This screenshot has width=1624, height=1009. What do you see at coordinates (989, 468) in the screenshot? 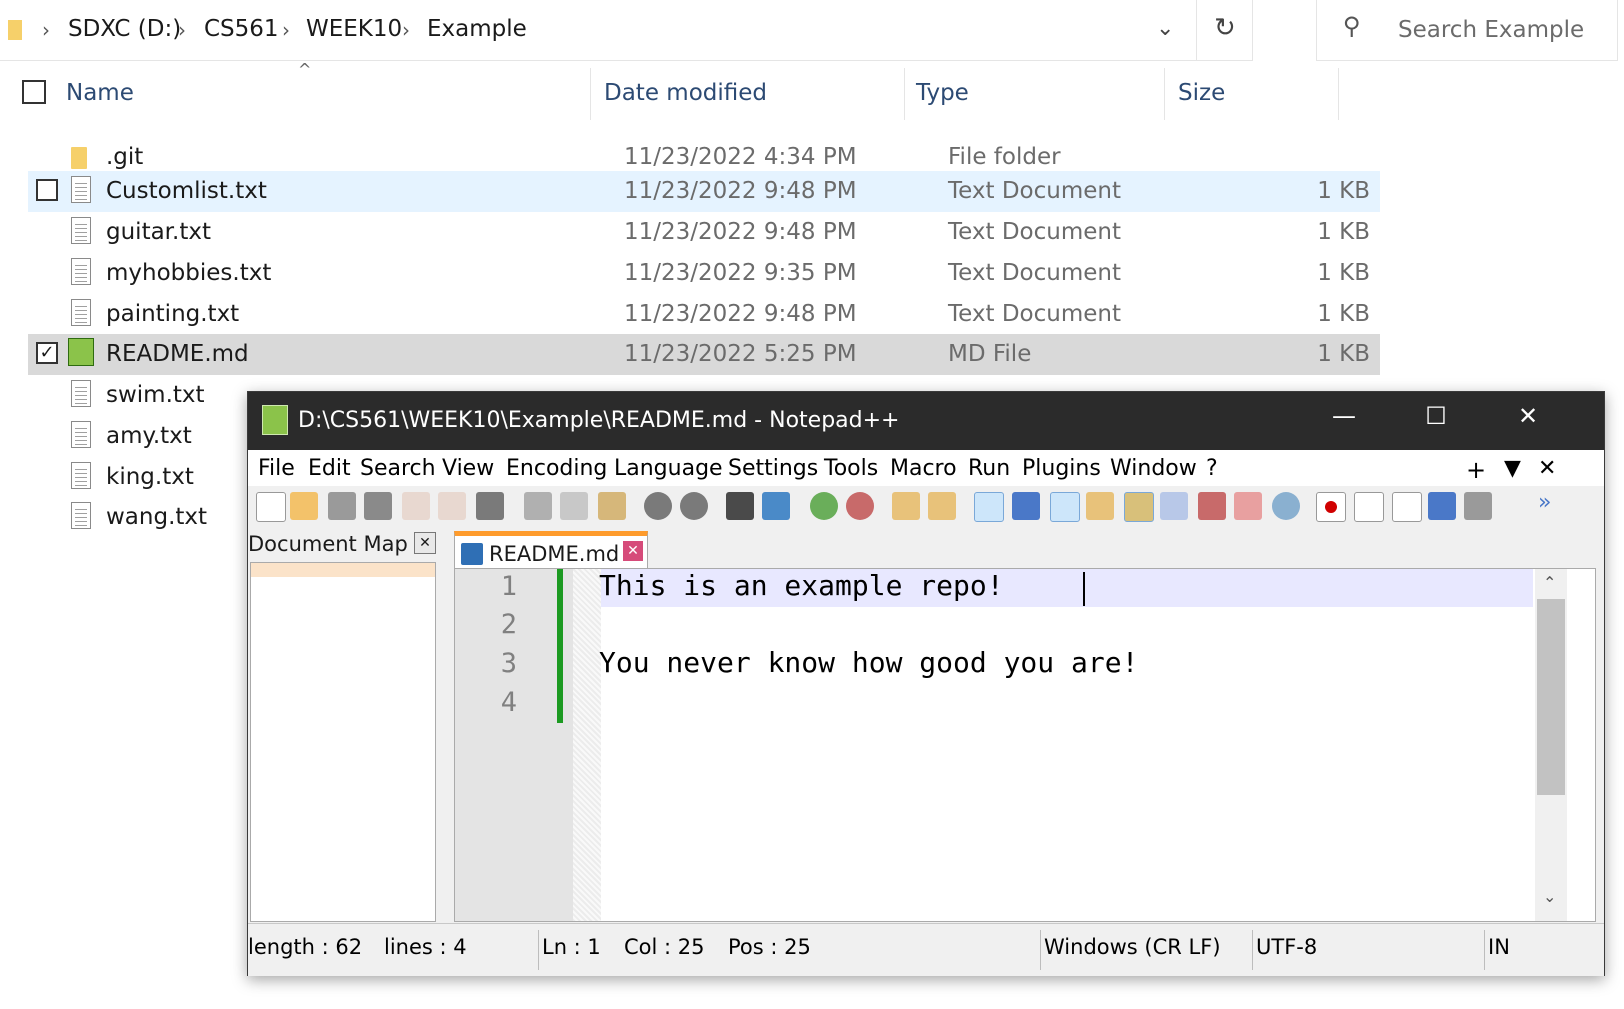
I see `menu-run: Run` at bounding box center [989, 468].